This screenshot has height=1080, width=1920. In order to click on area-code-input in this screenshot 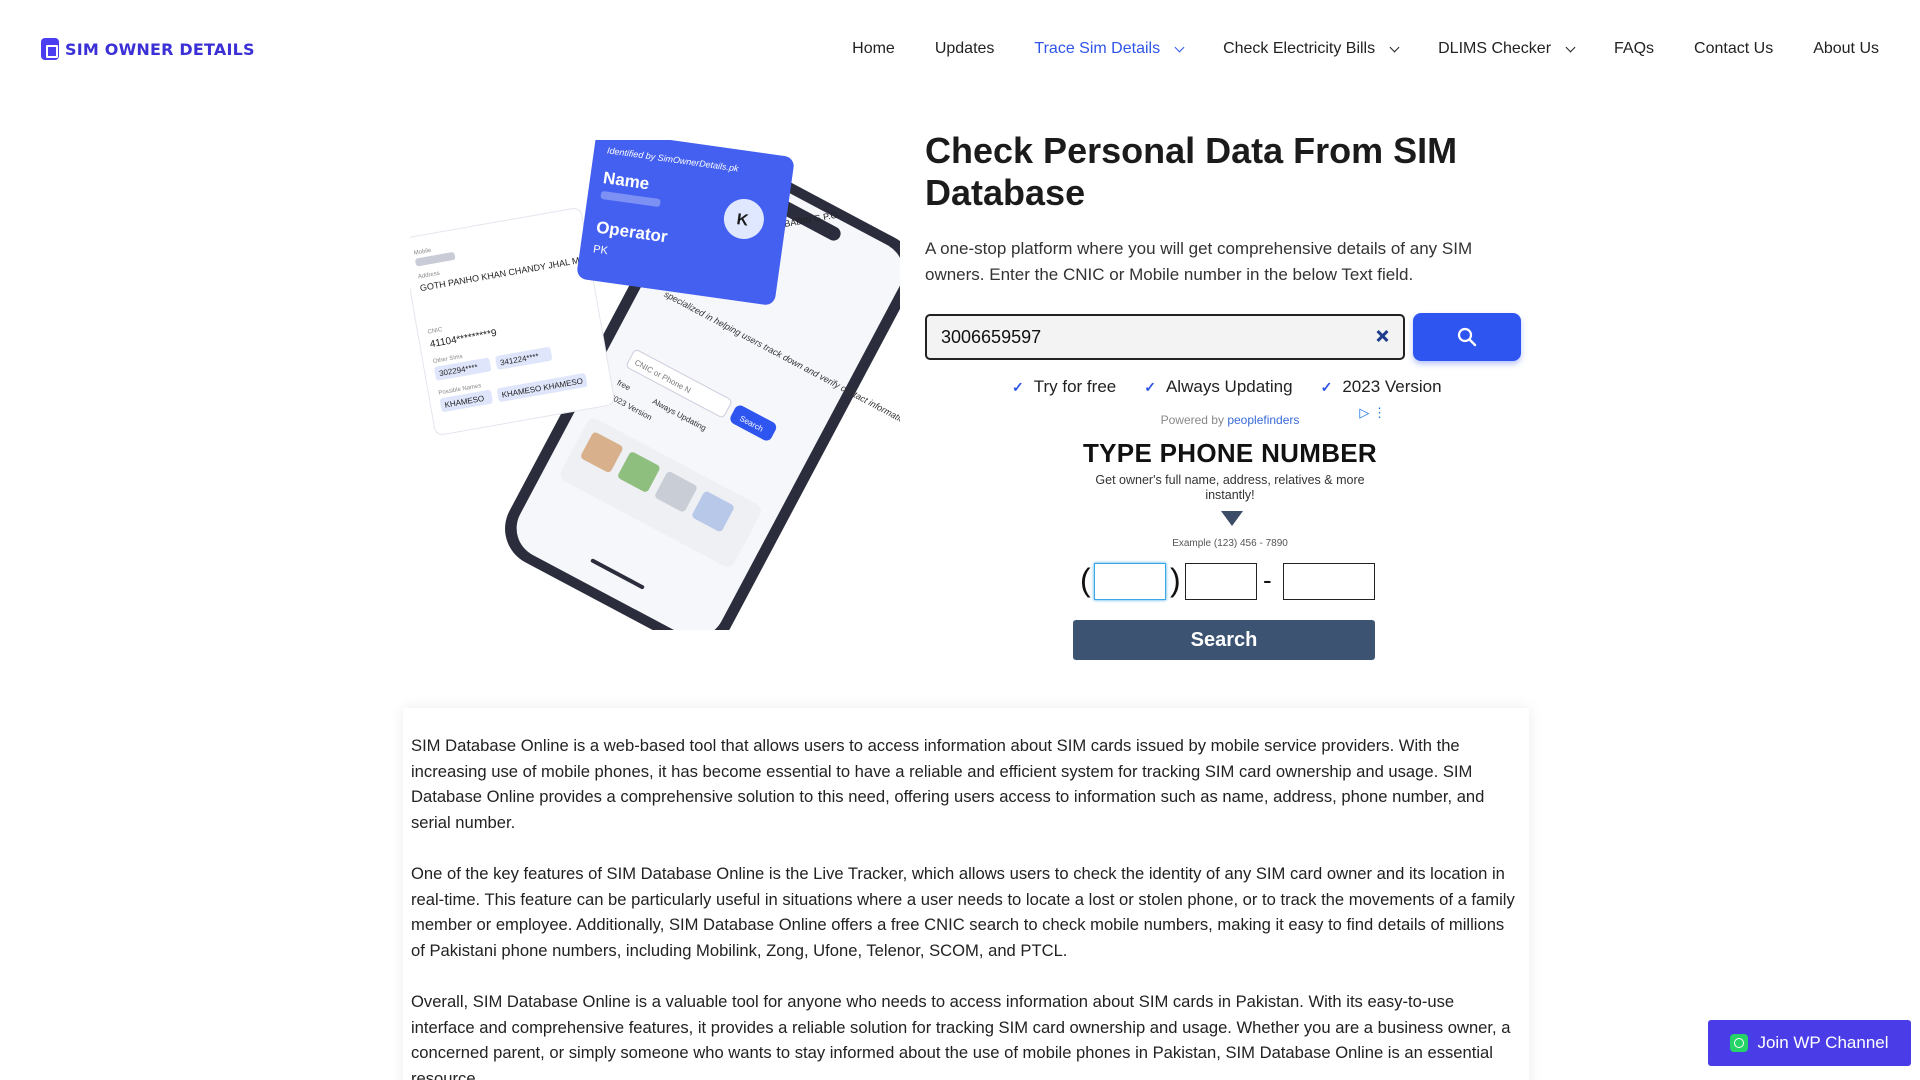, I will do `click(1130, 581)`.